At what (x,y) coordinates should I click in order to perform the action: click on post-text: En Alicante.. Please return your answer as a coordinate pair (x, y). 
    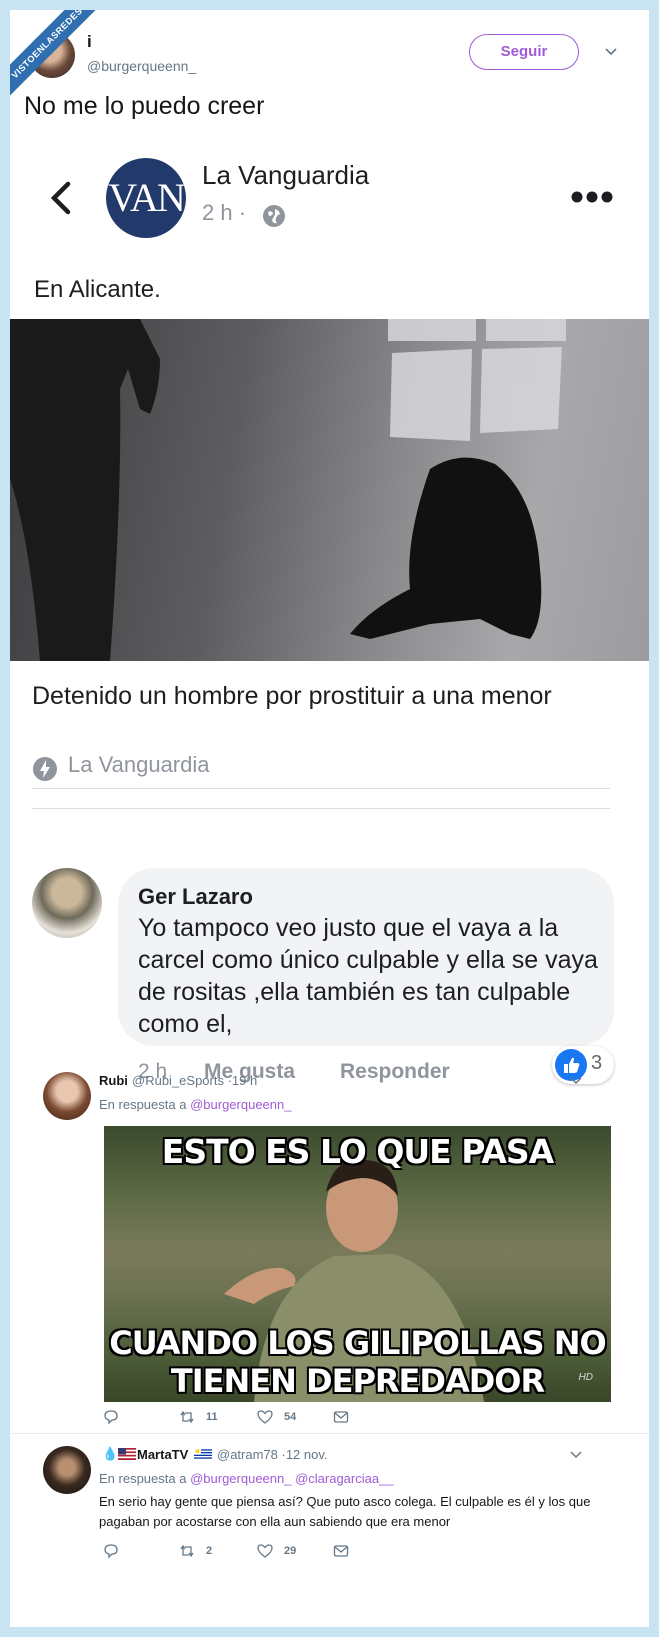
    Looking at the image, I should click on (97, 289).